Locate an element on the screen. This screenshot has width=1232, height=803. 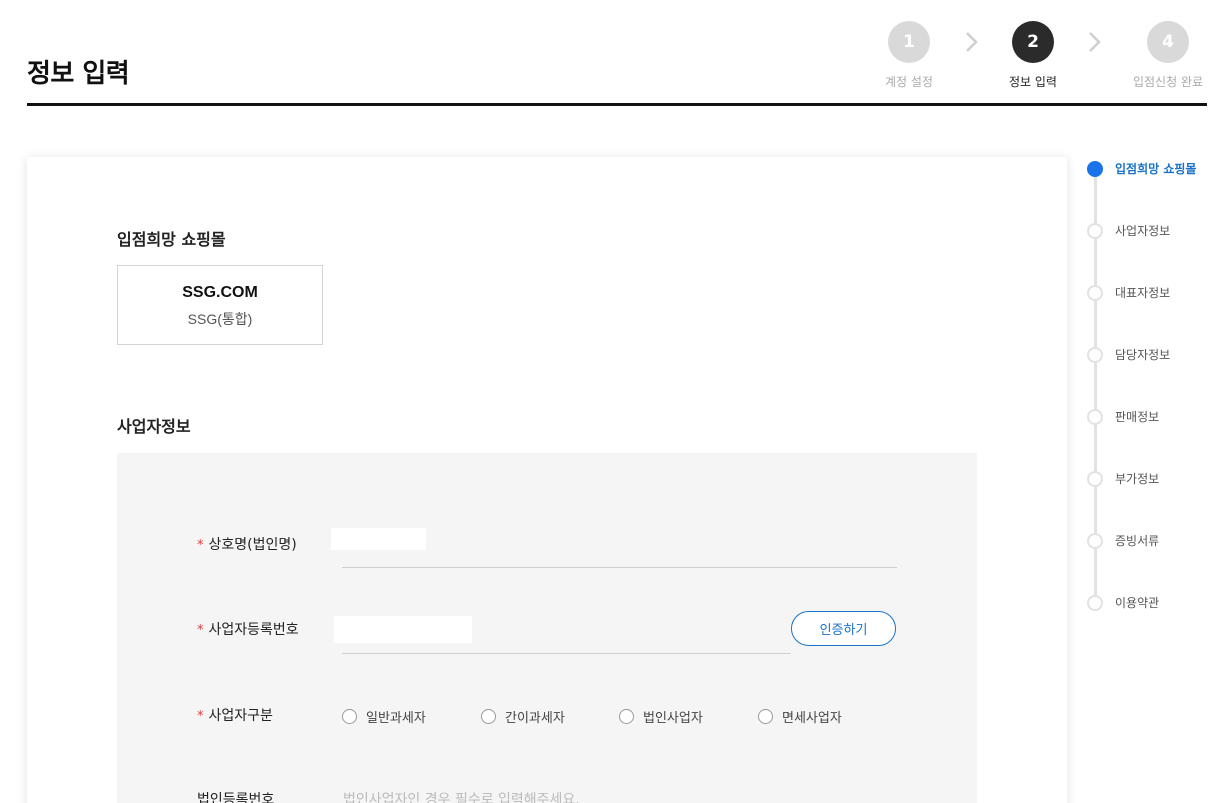
company-name-label: * 상호명(법인명) is located at coordinates (247, 545).